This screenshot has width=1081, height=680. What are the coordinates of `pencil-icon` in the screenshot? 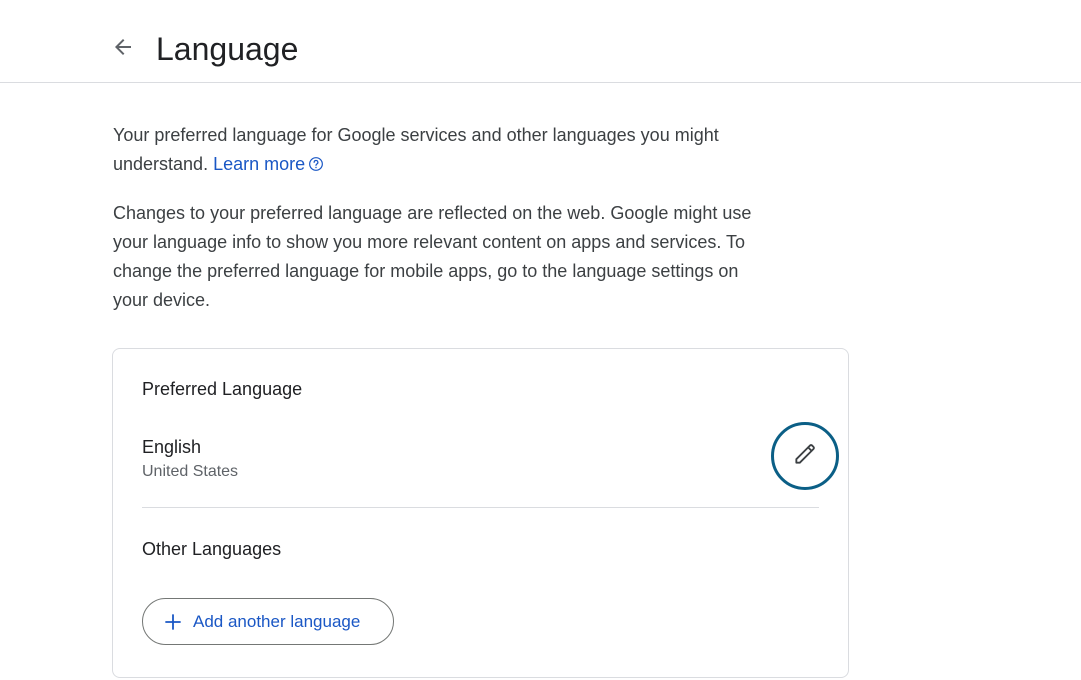 It's located at (805, 456).